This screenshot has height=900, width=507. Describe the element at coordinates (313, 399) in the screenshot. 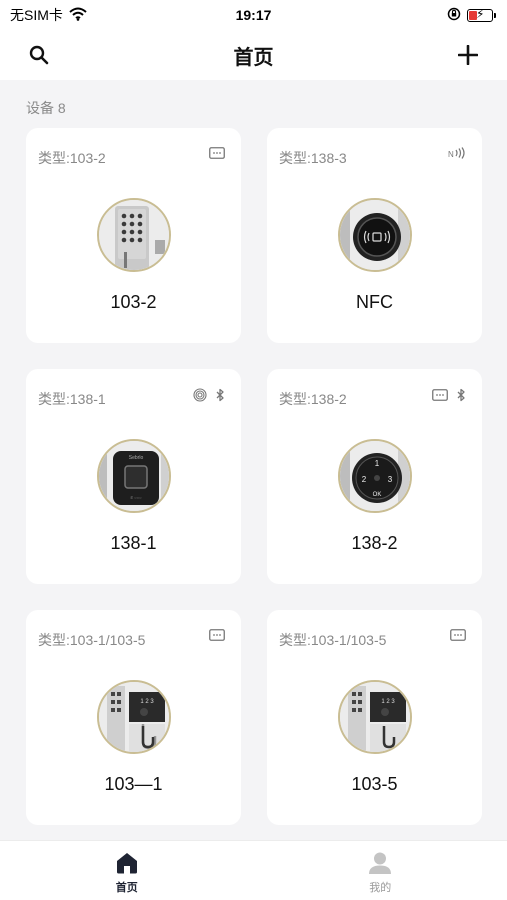

I see `device-type: 类型:138-2` at that location.